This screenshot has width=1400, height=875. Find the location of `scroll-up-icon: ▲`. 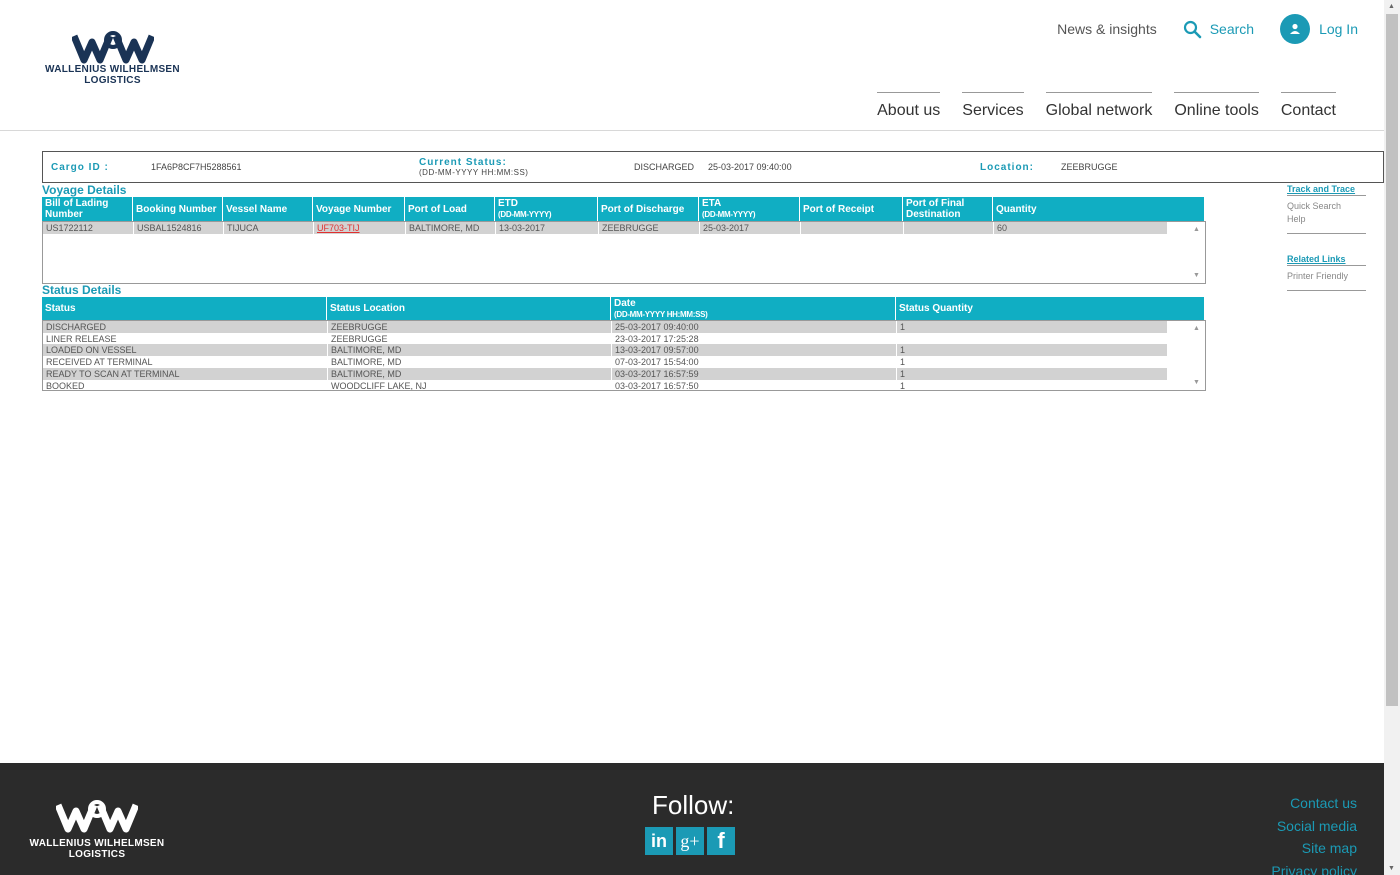

scroll-up-icon: ▲ is located at coordinates (1391, 6).